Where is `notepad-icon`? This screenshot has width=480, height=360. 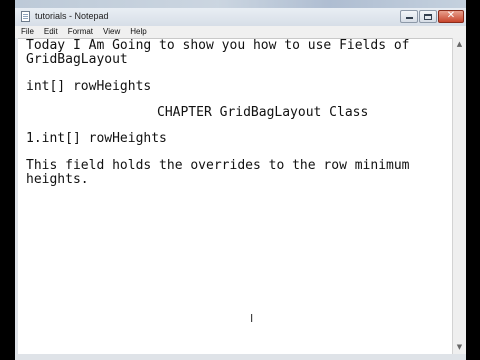 notepad-icon is located at coordinates (25, 16).